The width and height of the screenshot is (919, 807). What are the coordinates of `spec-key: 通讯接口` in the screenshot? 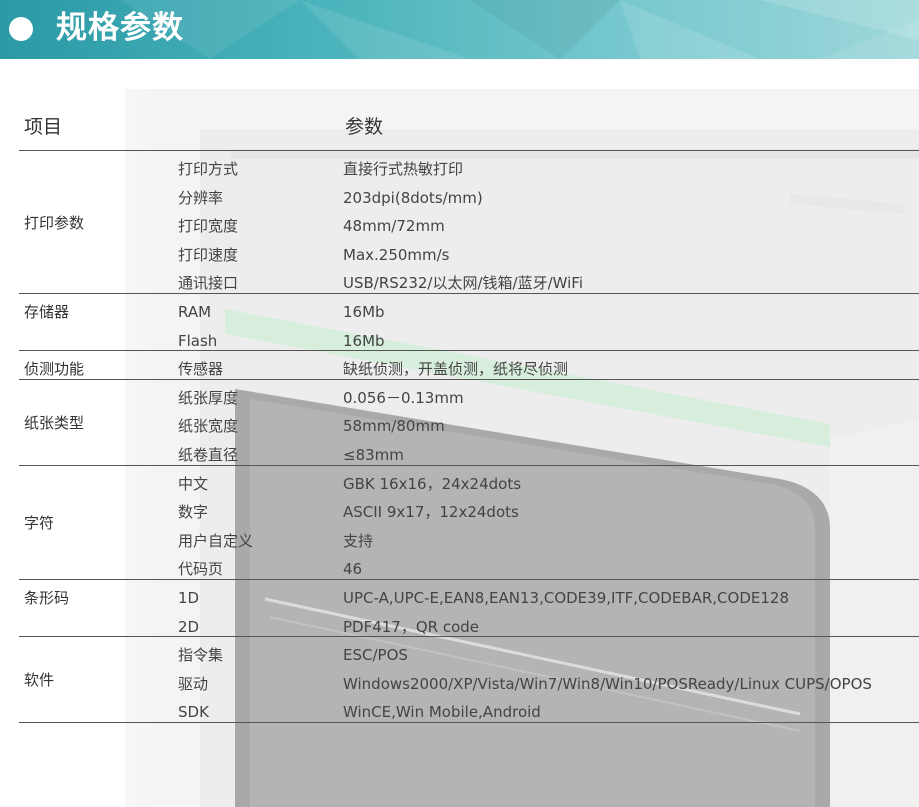 It's located at (208, 283).